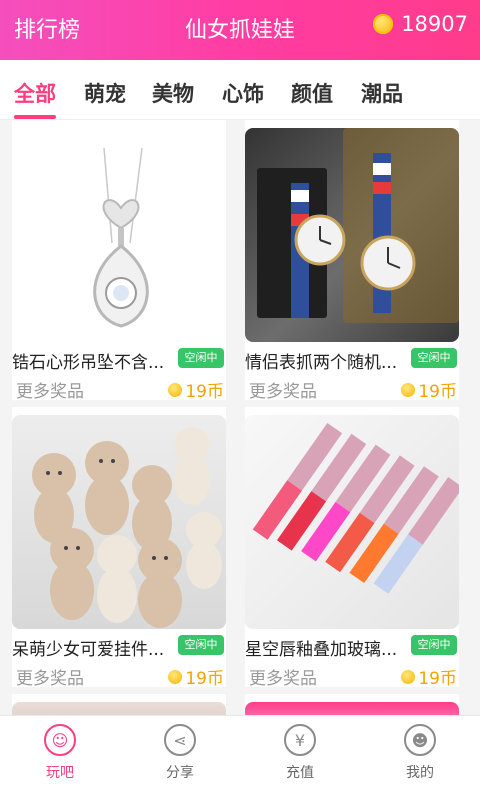 The height and width of the screenshot is (800, 480). What do you see at coordinates (119, 235) in the screenshot?
I see `pendant-image` at bounding box center [119, 235].